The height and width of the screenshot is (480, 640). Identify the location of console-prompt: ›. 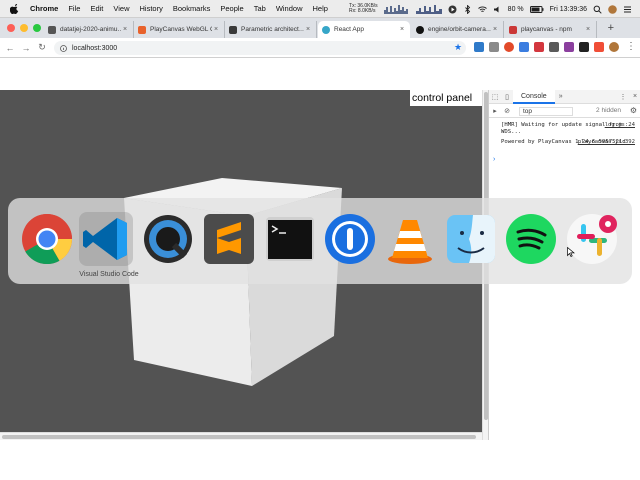
(494, 159).